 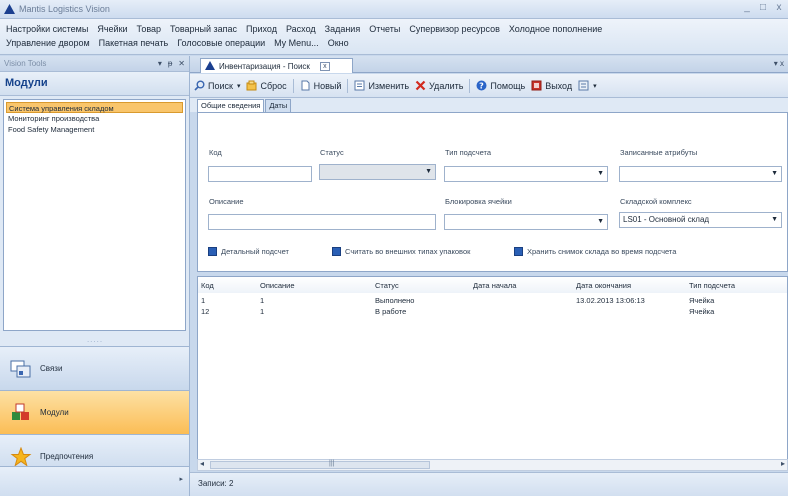 I want to click on help-button: ? Помощь, so click(x=500, y=85).